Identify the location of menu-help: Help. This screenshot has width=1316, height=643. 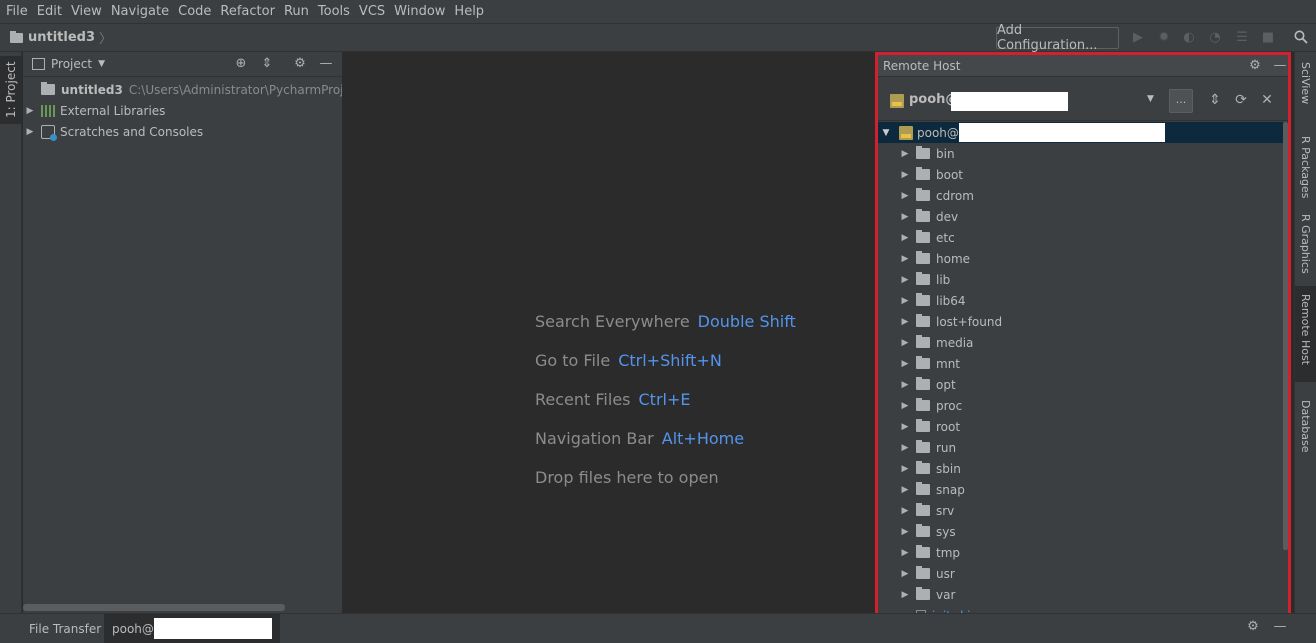
(469, 11).